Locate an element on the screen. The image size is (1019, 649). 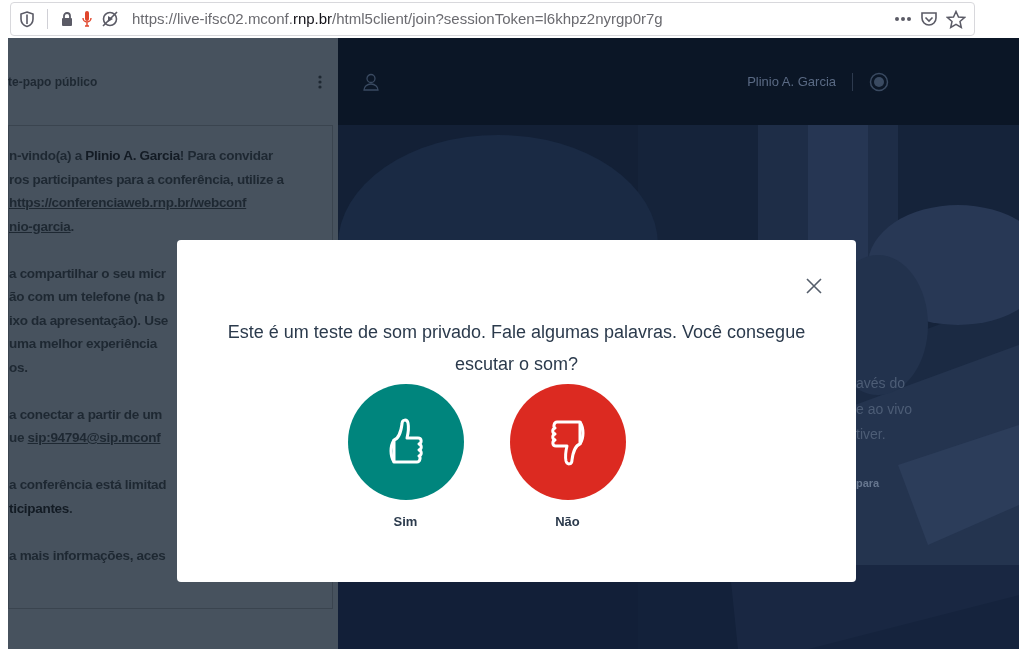
shield-icon is located at coordinates (27, 19).